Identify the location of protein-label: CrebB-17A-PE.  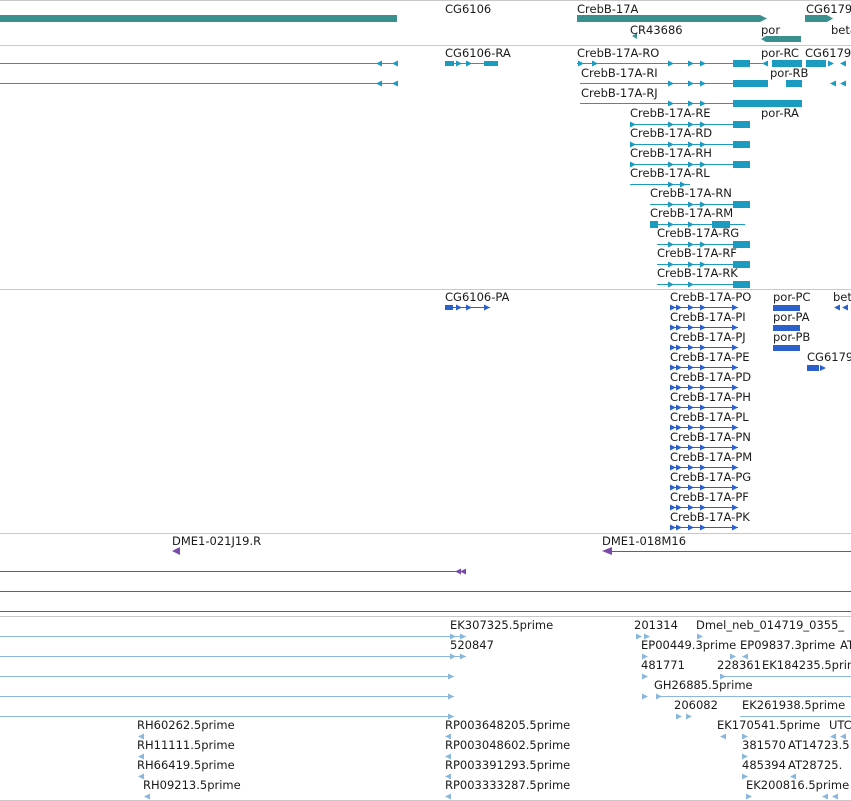
(710, 357).